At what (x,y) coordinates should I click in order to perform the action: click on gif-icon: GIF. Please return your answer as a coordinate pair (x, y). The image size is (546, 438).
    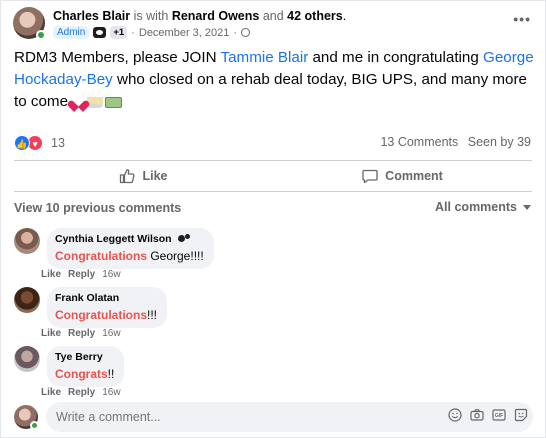
    Looking at the image, I should click on (499, 415).